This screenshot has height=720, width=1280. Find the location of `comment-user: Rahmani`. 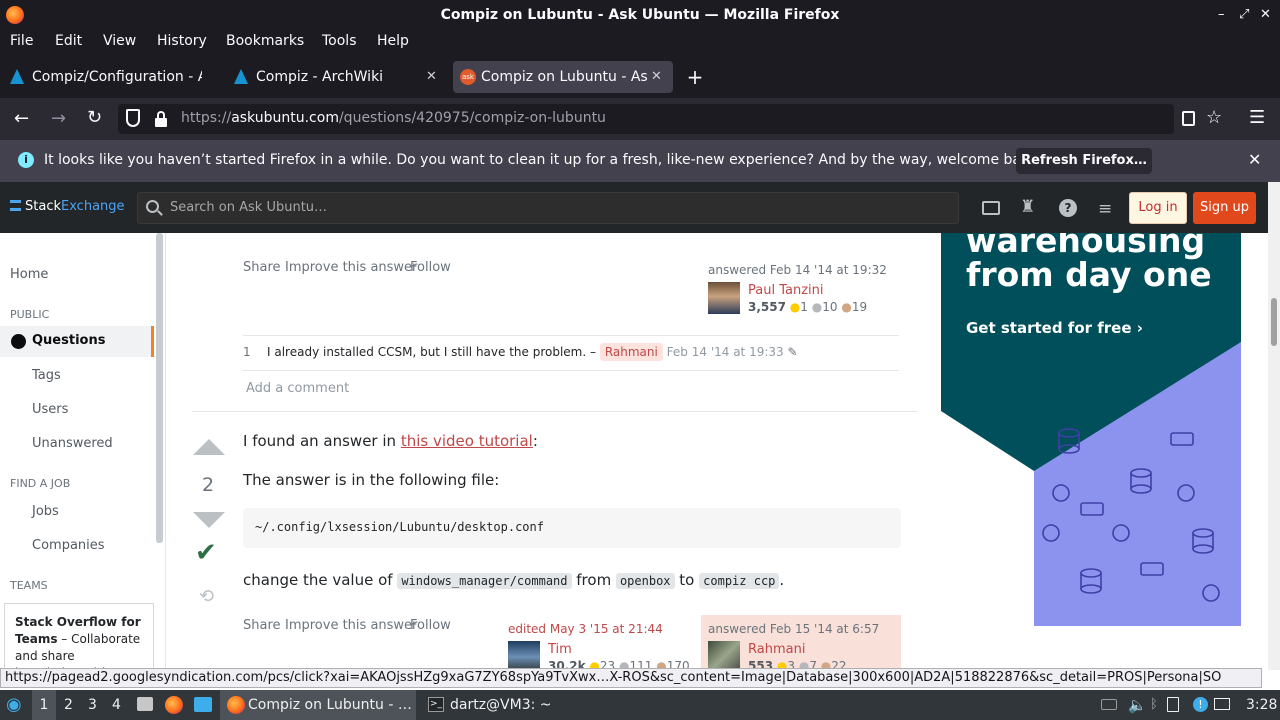

comment-user: Rahmani is located at coordinates (631, 352).